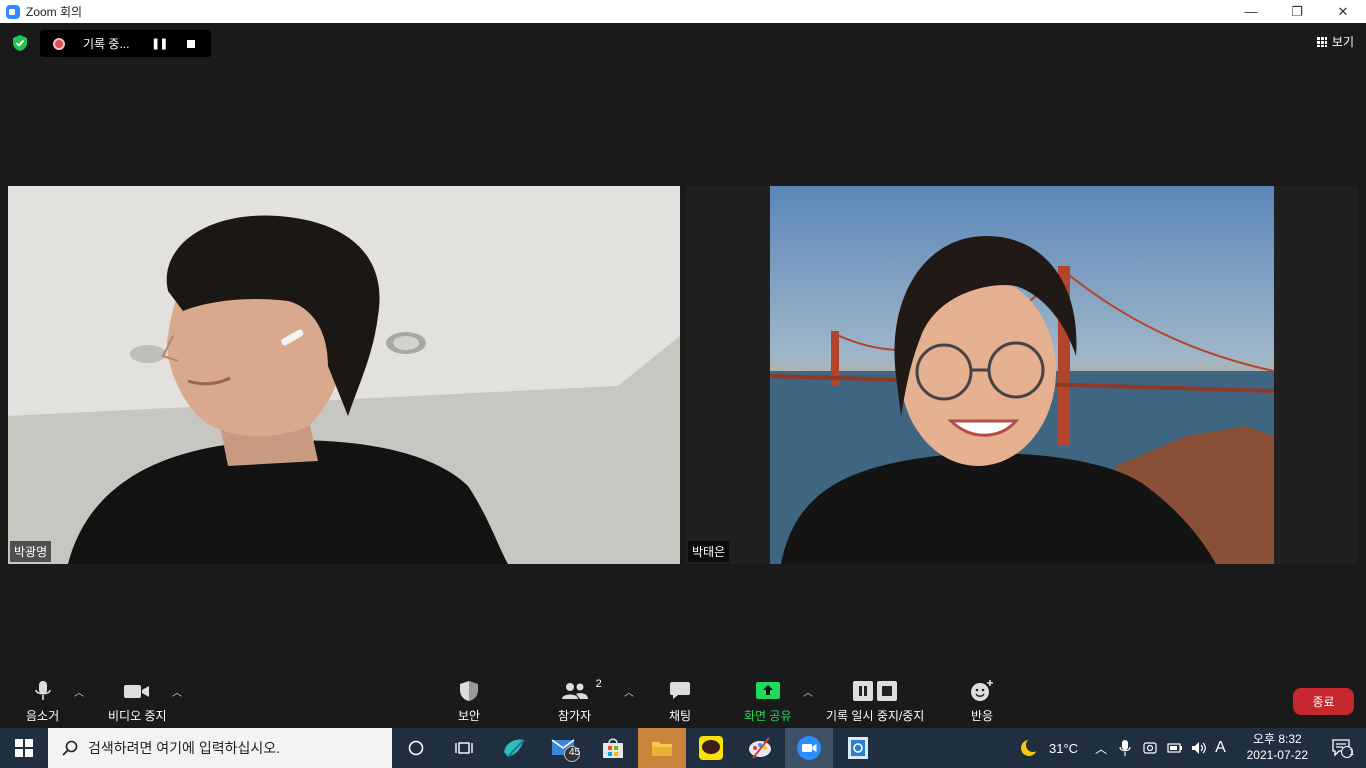  What do you see at coordinates (1199, 748) in the screenshot?
I see `volume-icon` at bounding box center [1199, 748].